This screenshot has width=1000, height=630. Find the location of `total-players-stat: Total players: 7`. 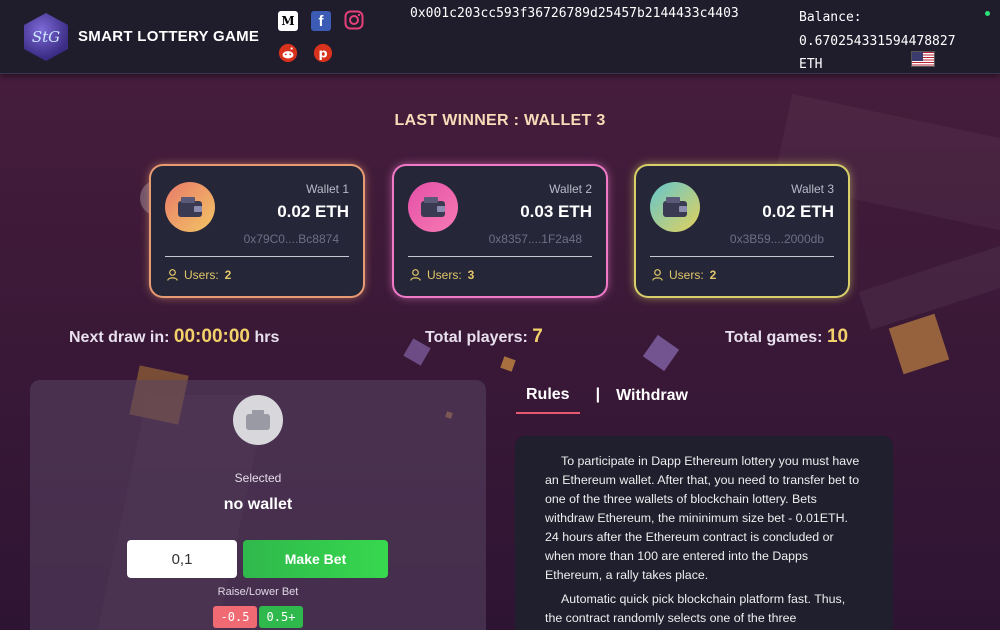

total-players-stat: Total players: 7 is located at coordinates (484, 337).